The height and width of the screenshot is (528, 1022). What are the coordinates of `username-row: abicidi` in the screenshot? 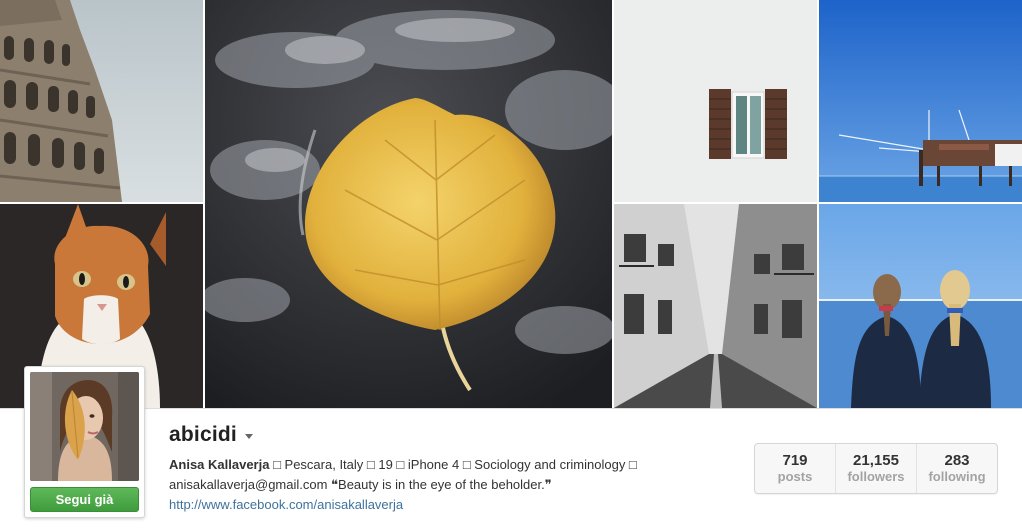 It's located at (211, 435).